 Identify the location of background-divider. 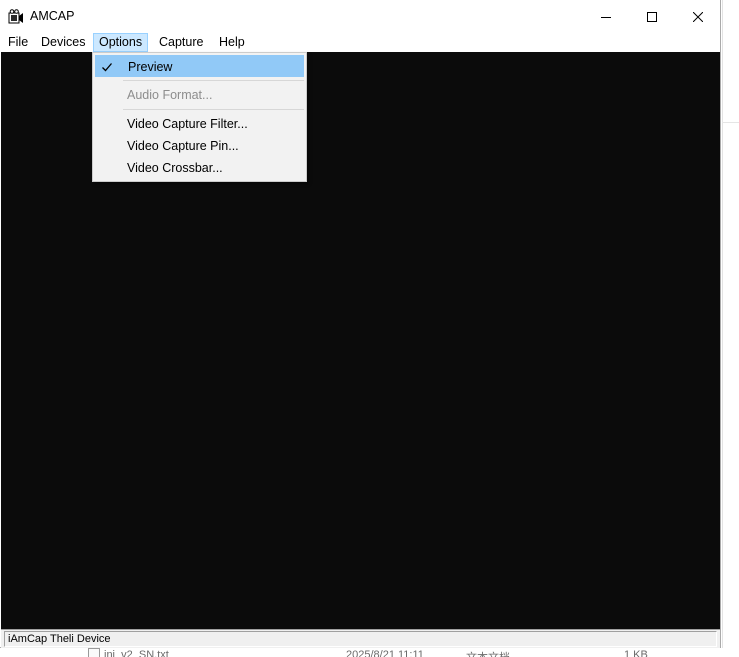
(730, 122).